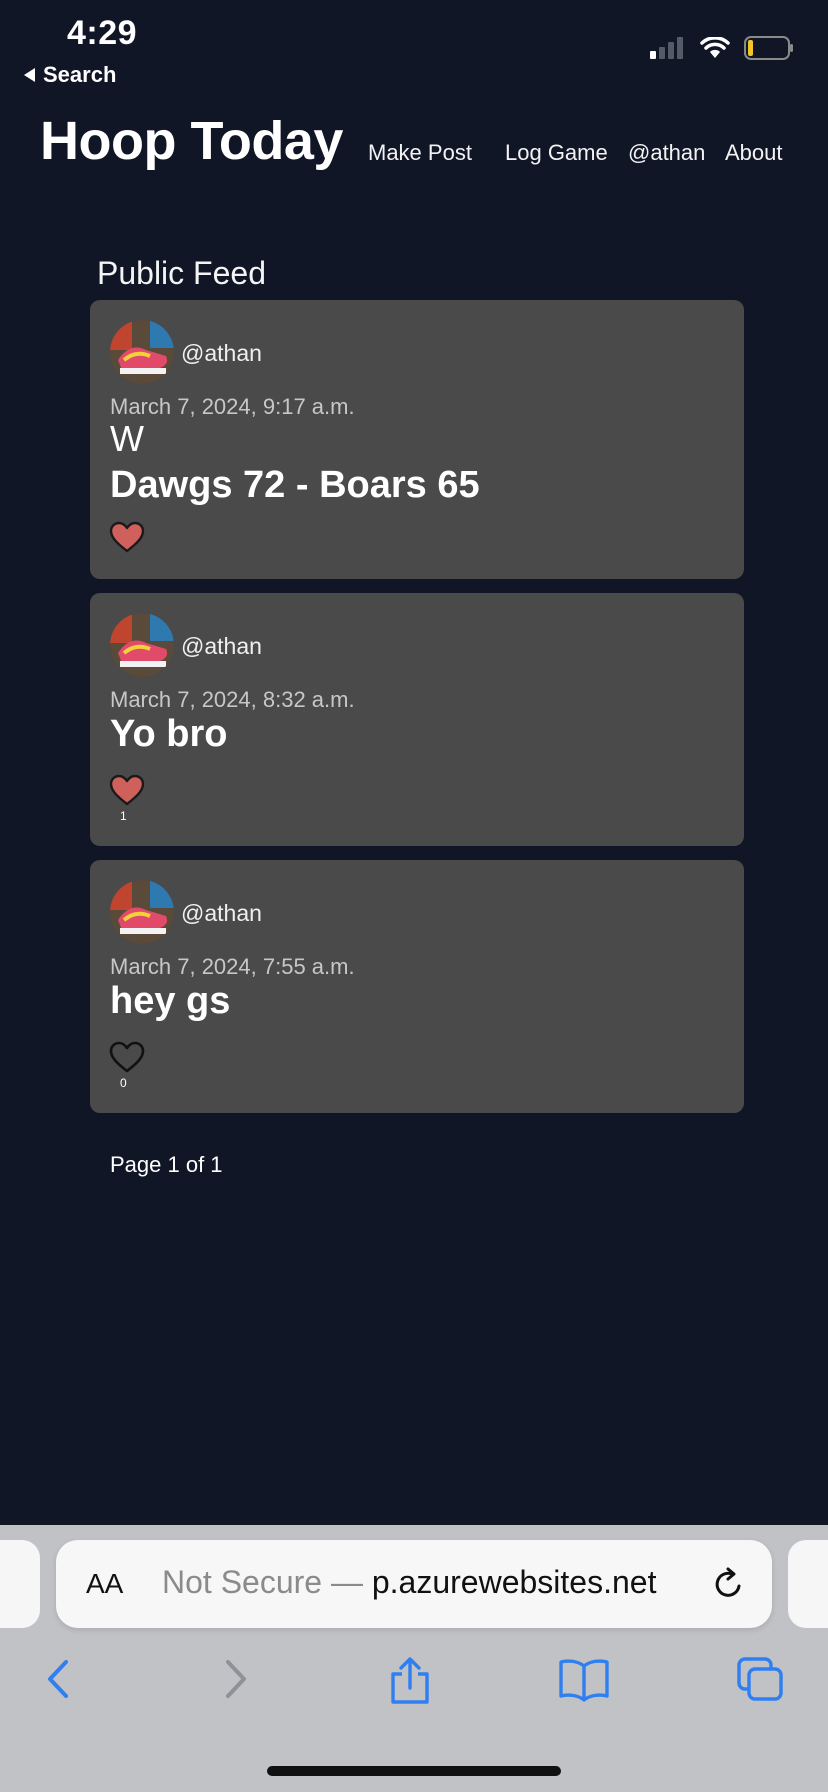  What do you see at coordinates (754, 153) in the screenshot?
I see `nav-about: About` at bounding box center [754, 153].